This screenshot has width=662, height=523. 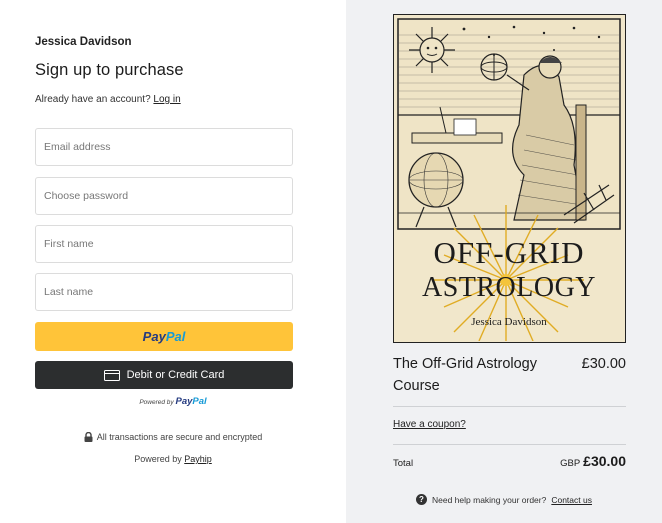 I want to click on paypal-button: Pay Pal, so click(x=164, y=336).